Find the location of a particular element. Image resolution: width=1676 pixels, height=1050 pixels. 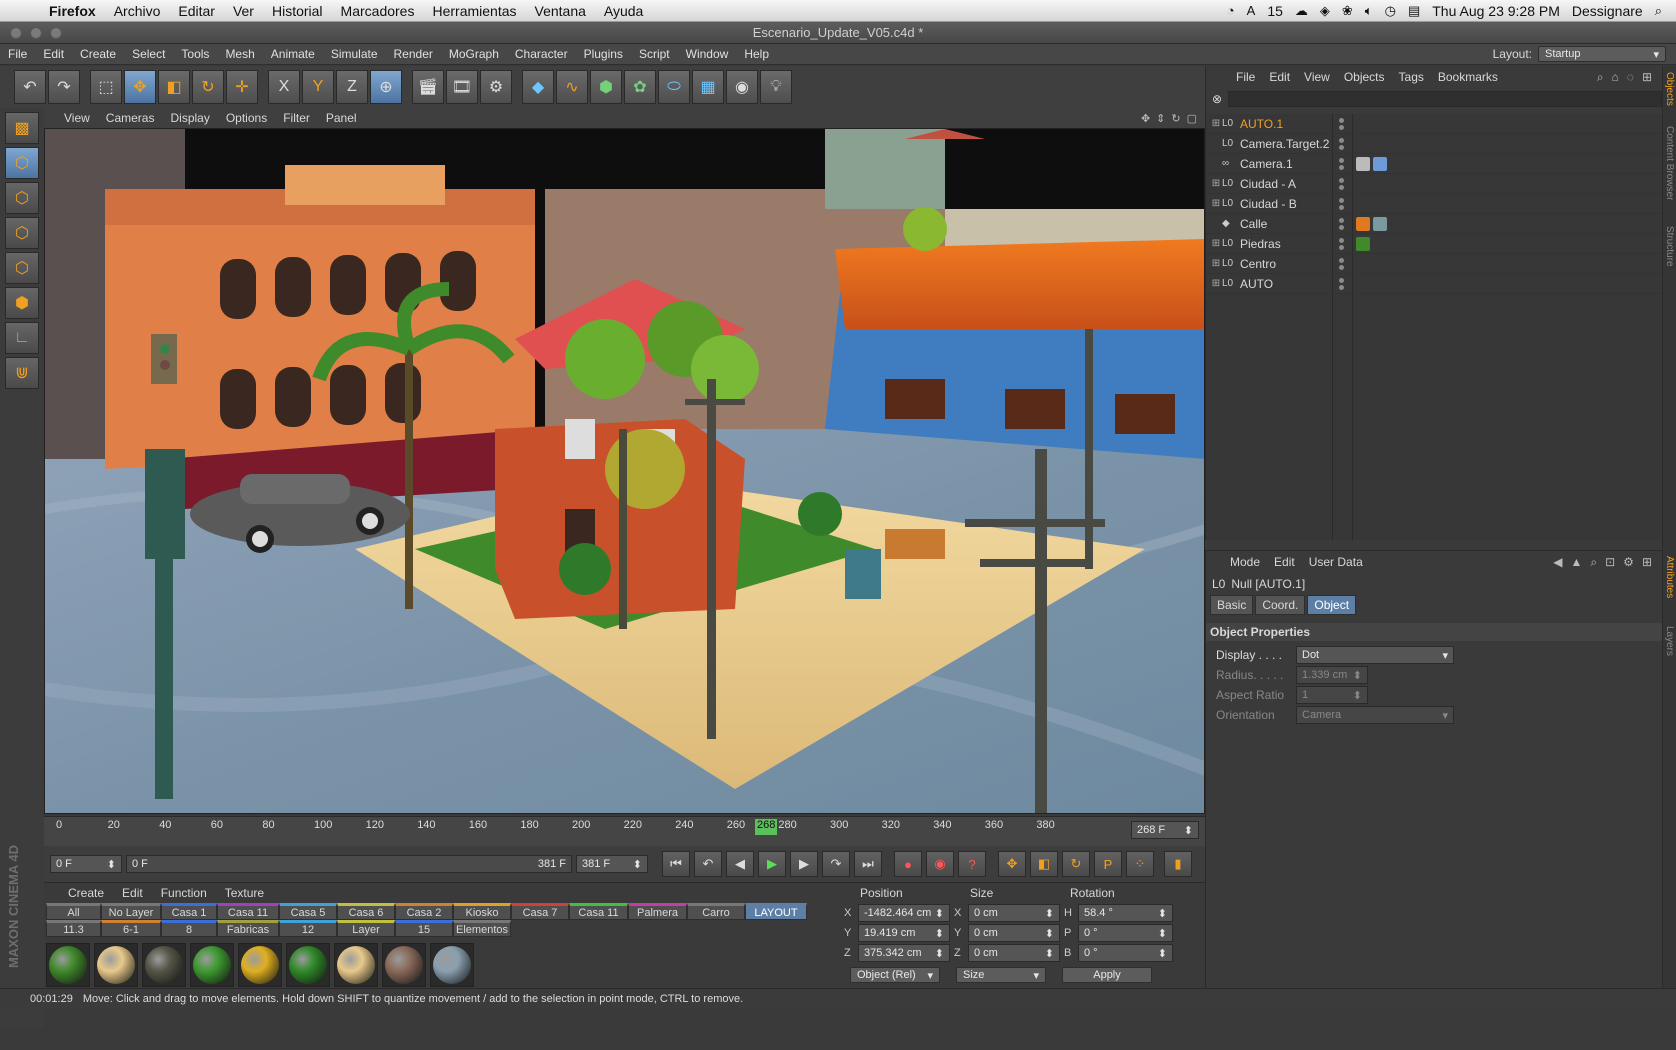

render-settings-button: ⚙ is located at coordinates (496, 87).